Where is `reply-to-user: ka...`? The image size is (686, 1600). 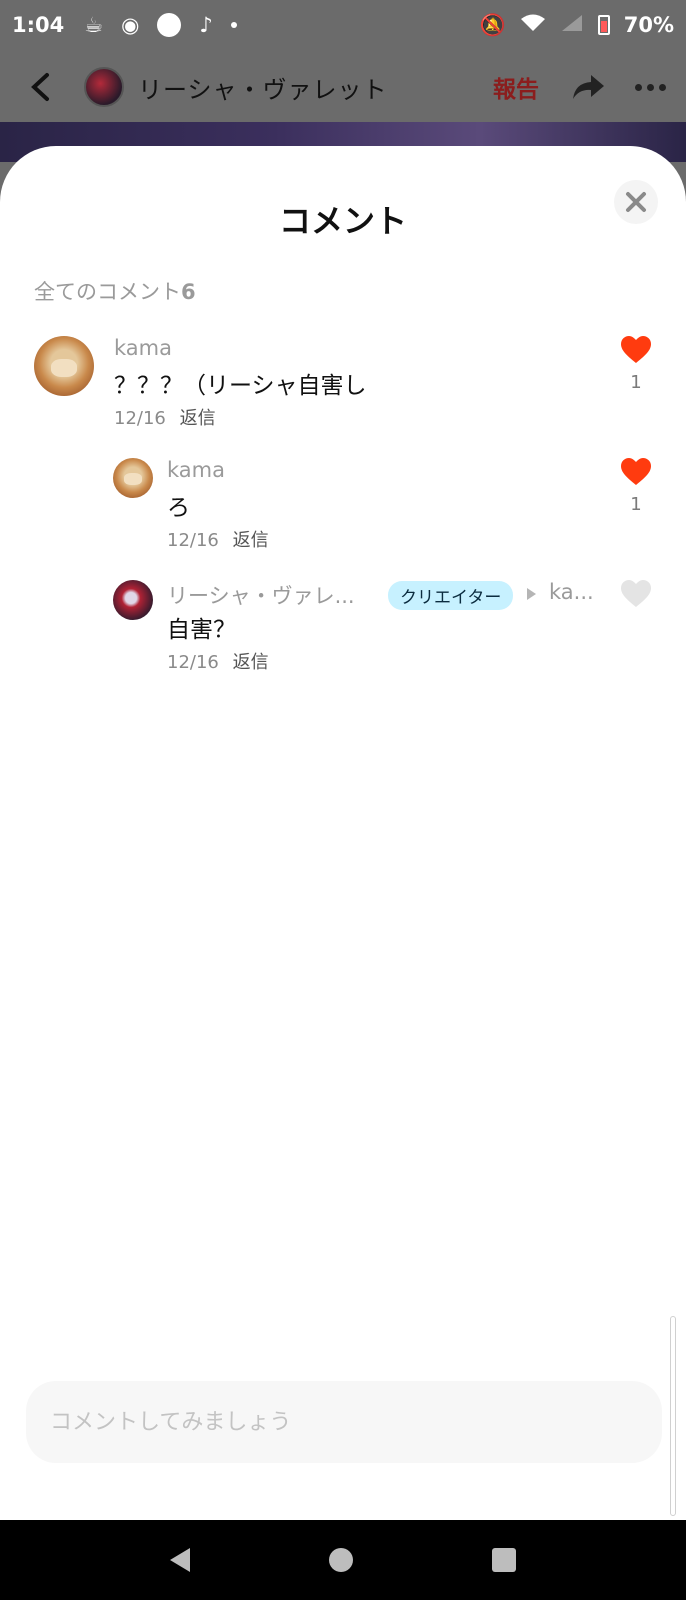 reply-to-user: ka... is located at coordinates (571, 592).